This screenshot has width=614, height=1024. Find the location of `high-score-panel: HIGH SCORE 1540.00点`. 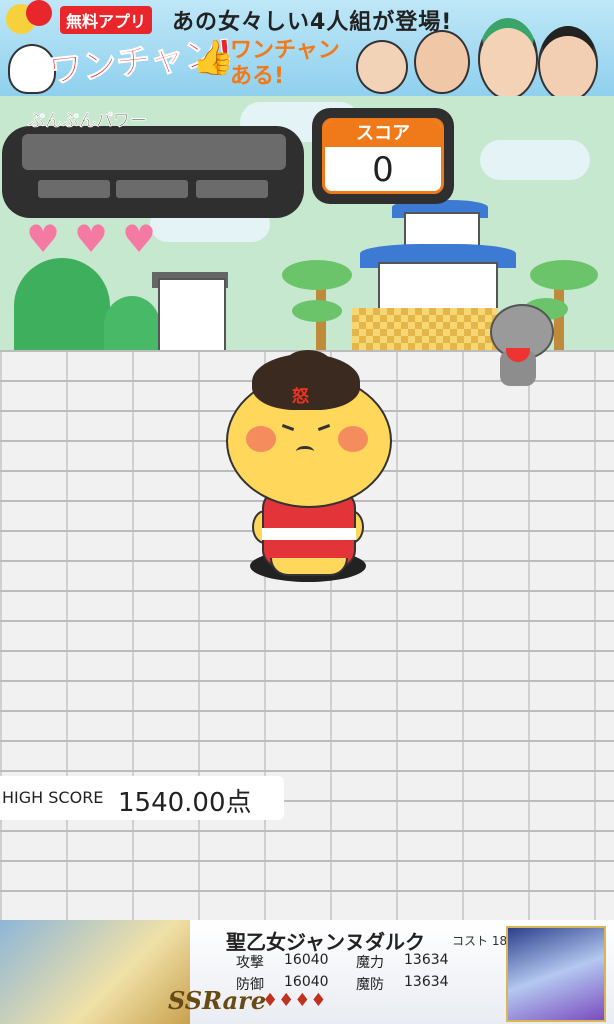

high-score-panel: HIGH SCORE 1540.00点 is located at coordinates (142, 798).